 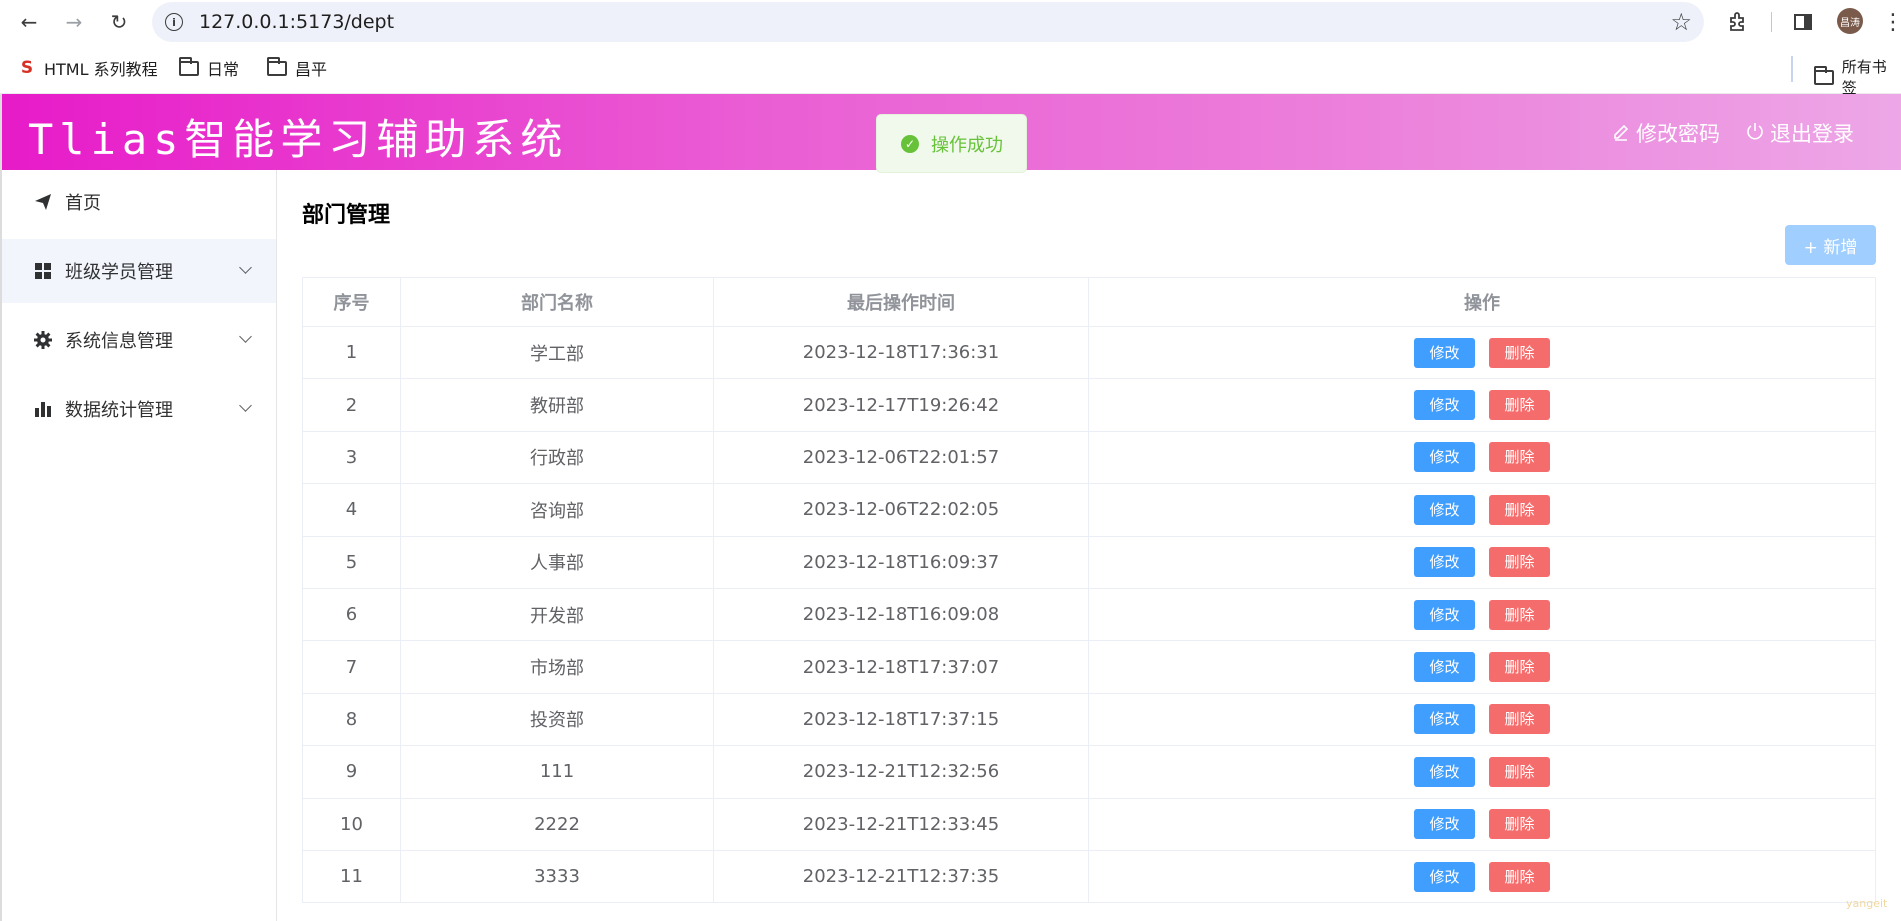 What do you see at coordinates (910, 143) in the screenshot?
I see `check-circle-icon: ✓` at bounding box center [910, 143].